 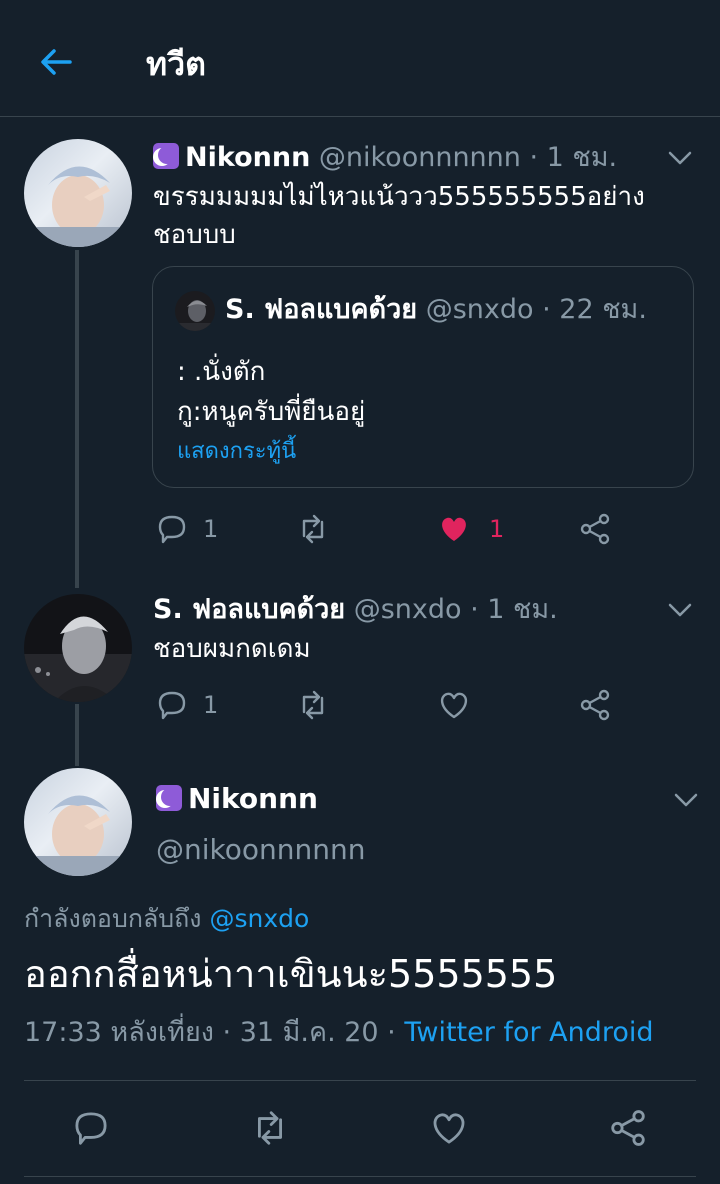 I want to click on tweet-text: ชอบบบ, so click(x=194, y=235).